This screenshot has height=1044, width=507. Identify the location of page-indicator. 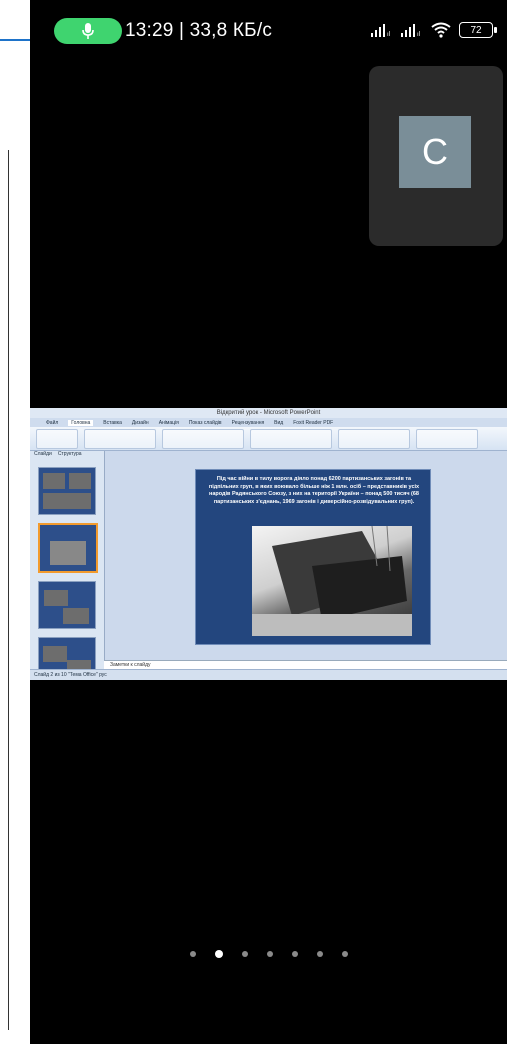
(268, 954).